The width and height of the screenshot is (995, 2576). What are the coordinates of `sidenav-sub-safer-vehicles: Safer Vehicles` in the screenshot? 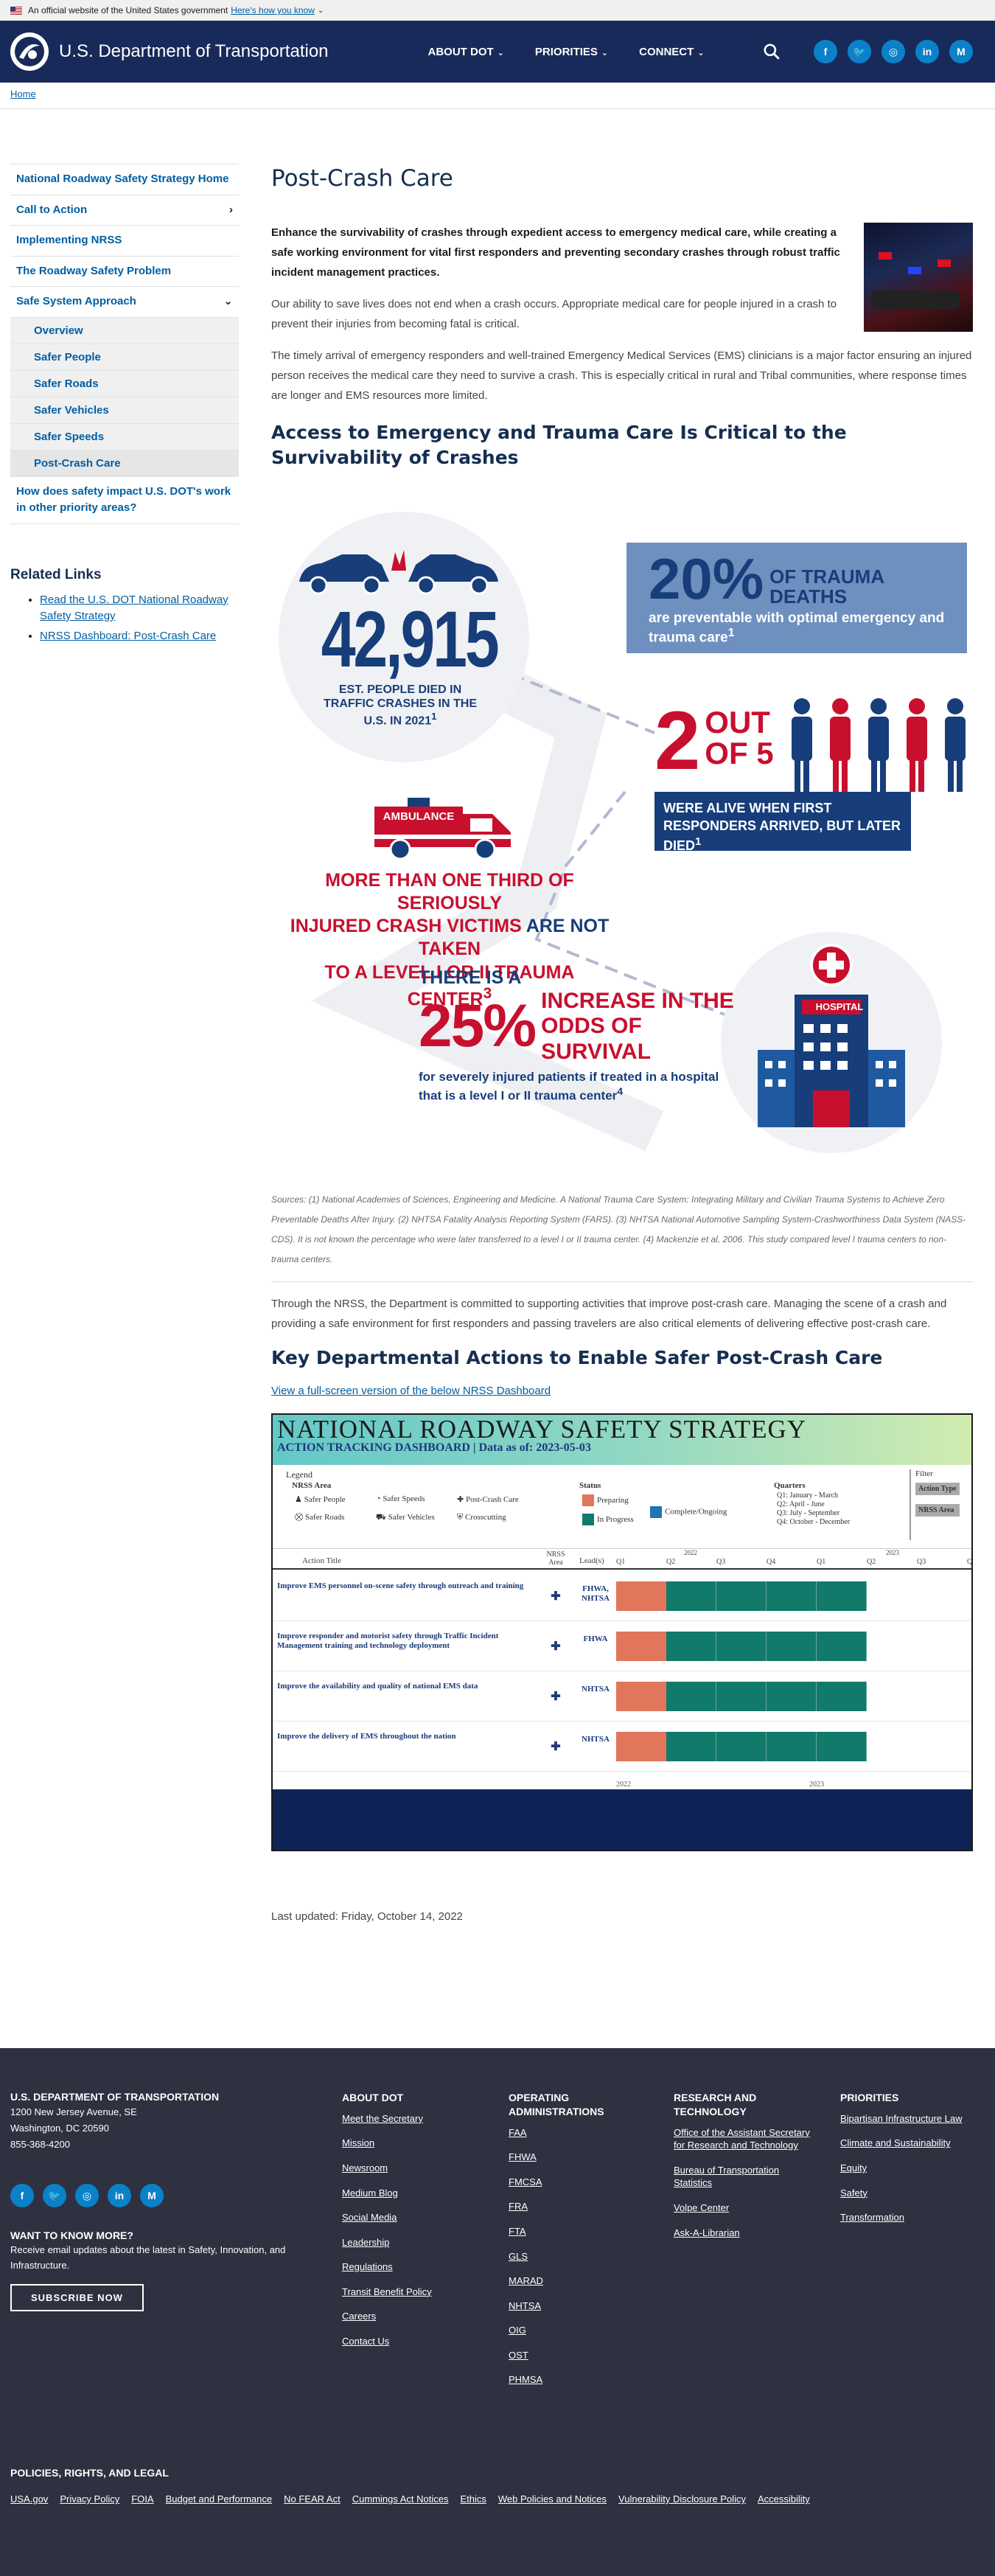 It's located at (124, 410).